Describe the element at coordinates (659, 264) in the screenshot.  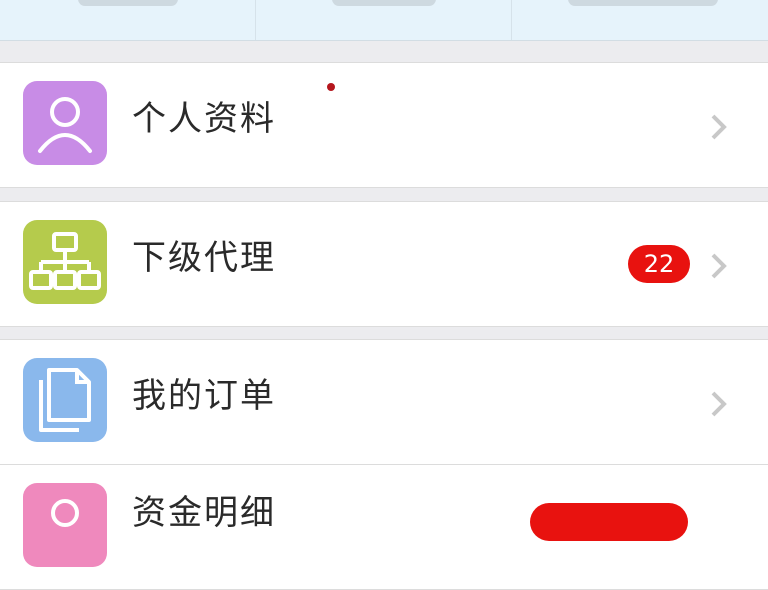
I see `count-badge: 22` at that location.